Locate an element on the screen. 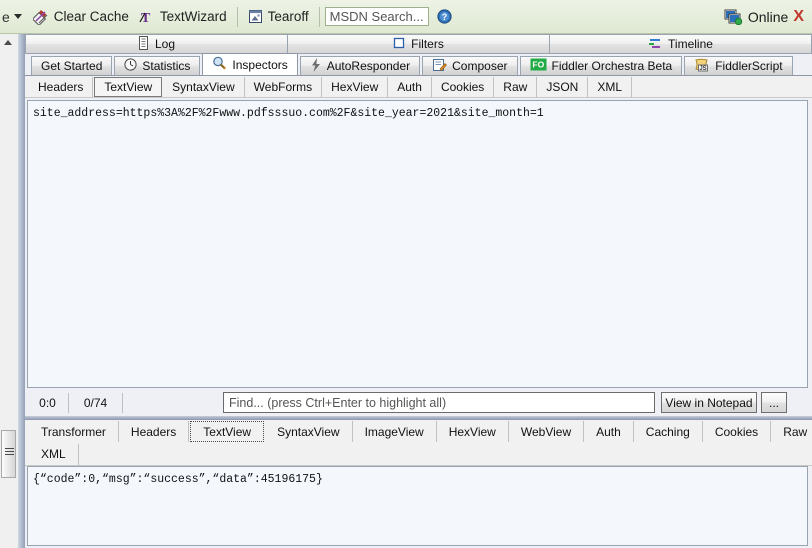  request-tab-cookies: Cookies is located at coordinates (463, 86).